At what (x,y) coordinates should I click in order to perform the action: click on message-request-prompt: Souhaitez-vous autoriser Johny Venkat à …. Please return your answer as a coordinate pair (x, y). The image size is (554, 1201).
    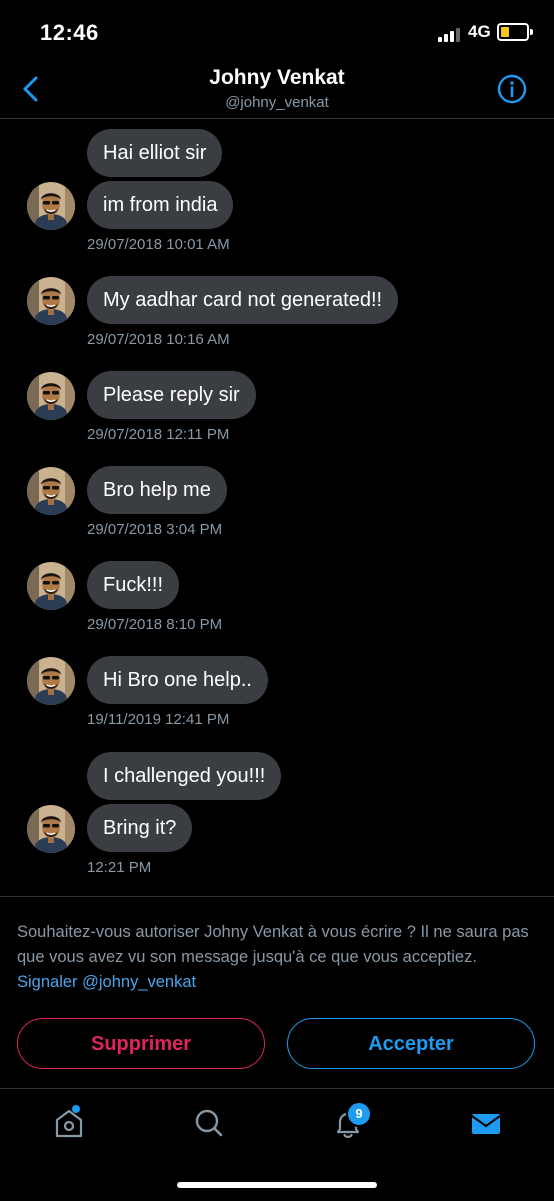
    Looking at the image, I should click on (275, 957).